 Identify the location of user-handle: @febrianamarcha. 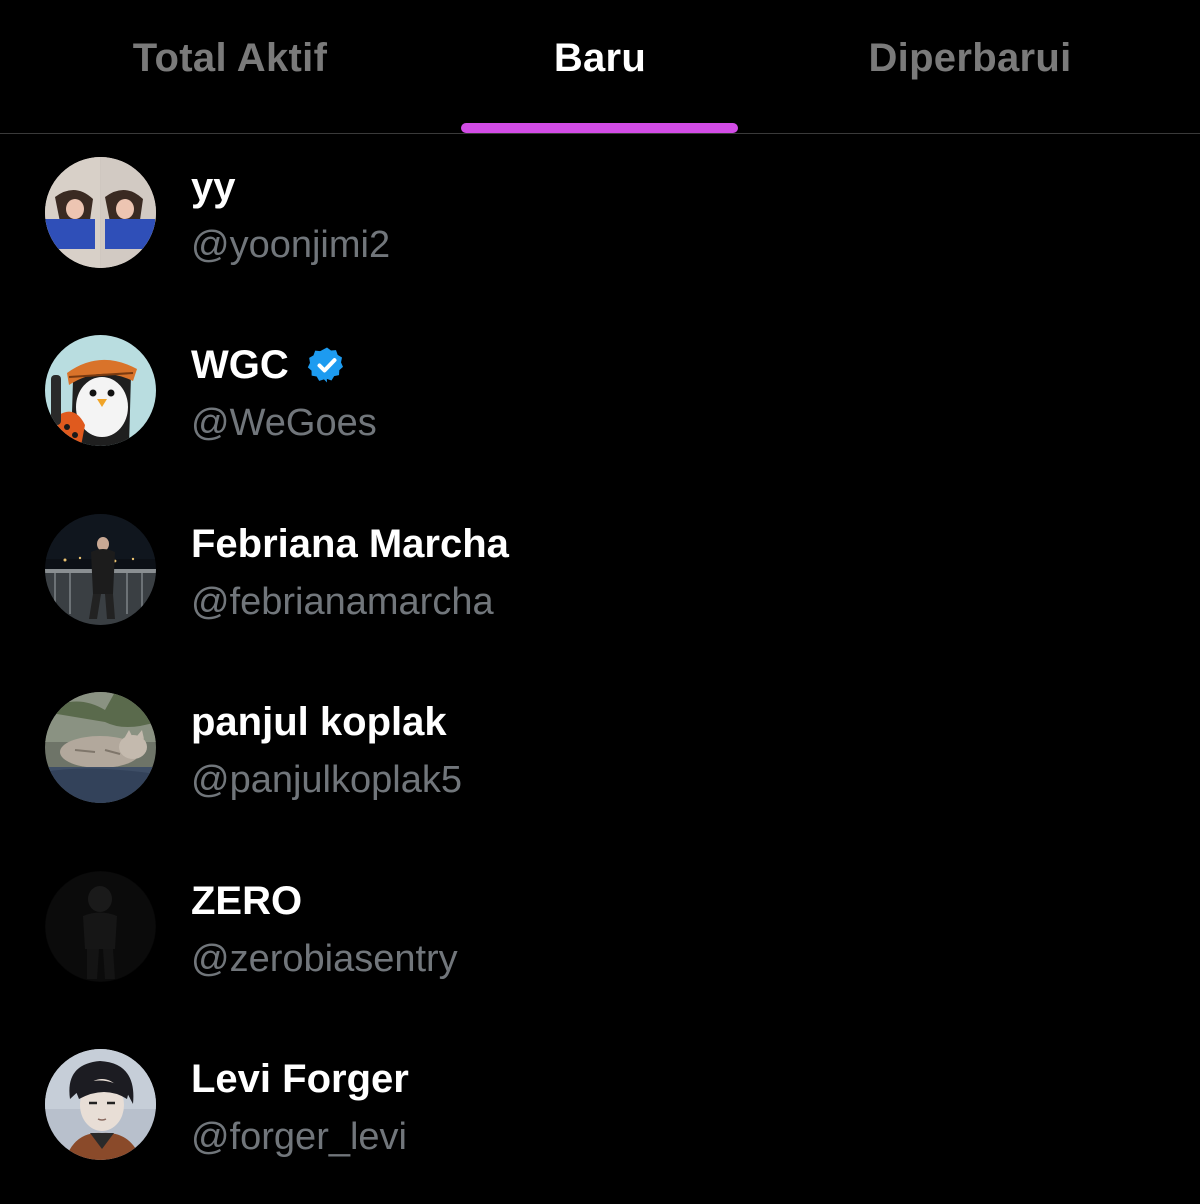
(342, 602).